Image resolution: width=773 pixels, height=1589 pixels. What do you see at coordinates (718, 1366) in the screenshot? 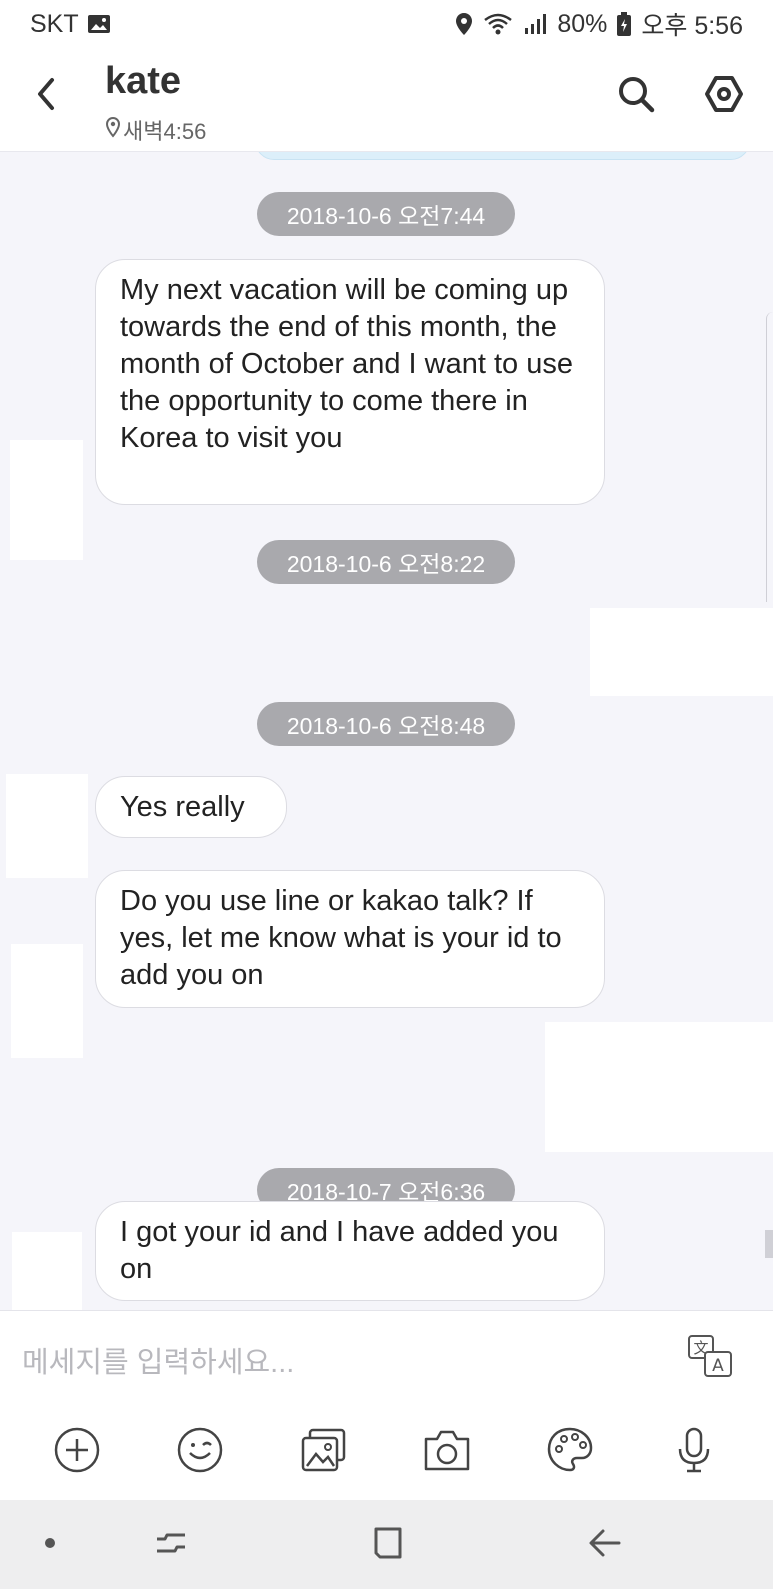
I see `svg-text: A` at bounding box center [718, 1366].